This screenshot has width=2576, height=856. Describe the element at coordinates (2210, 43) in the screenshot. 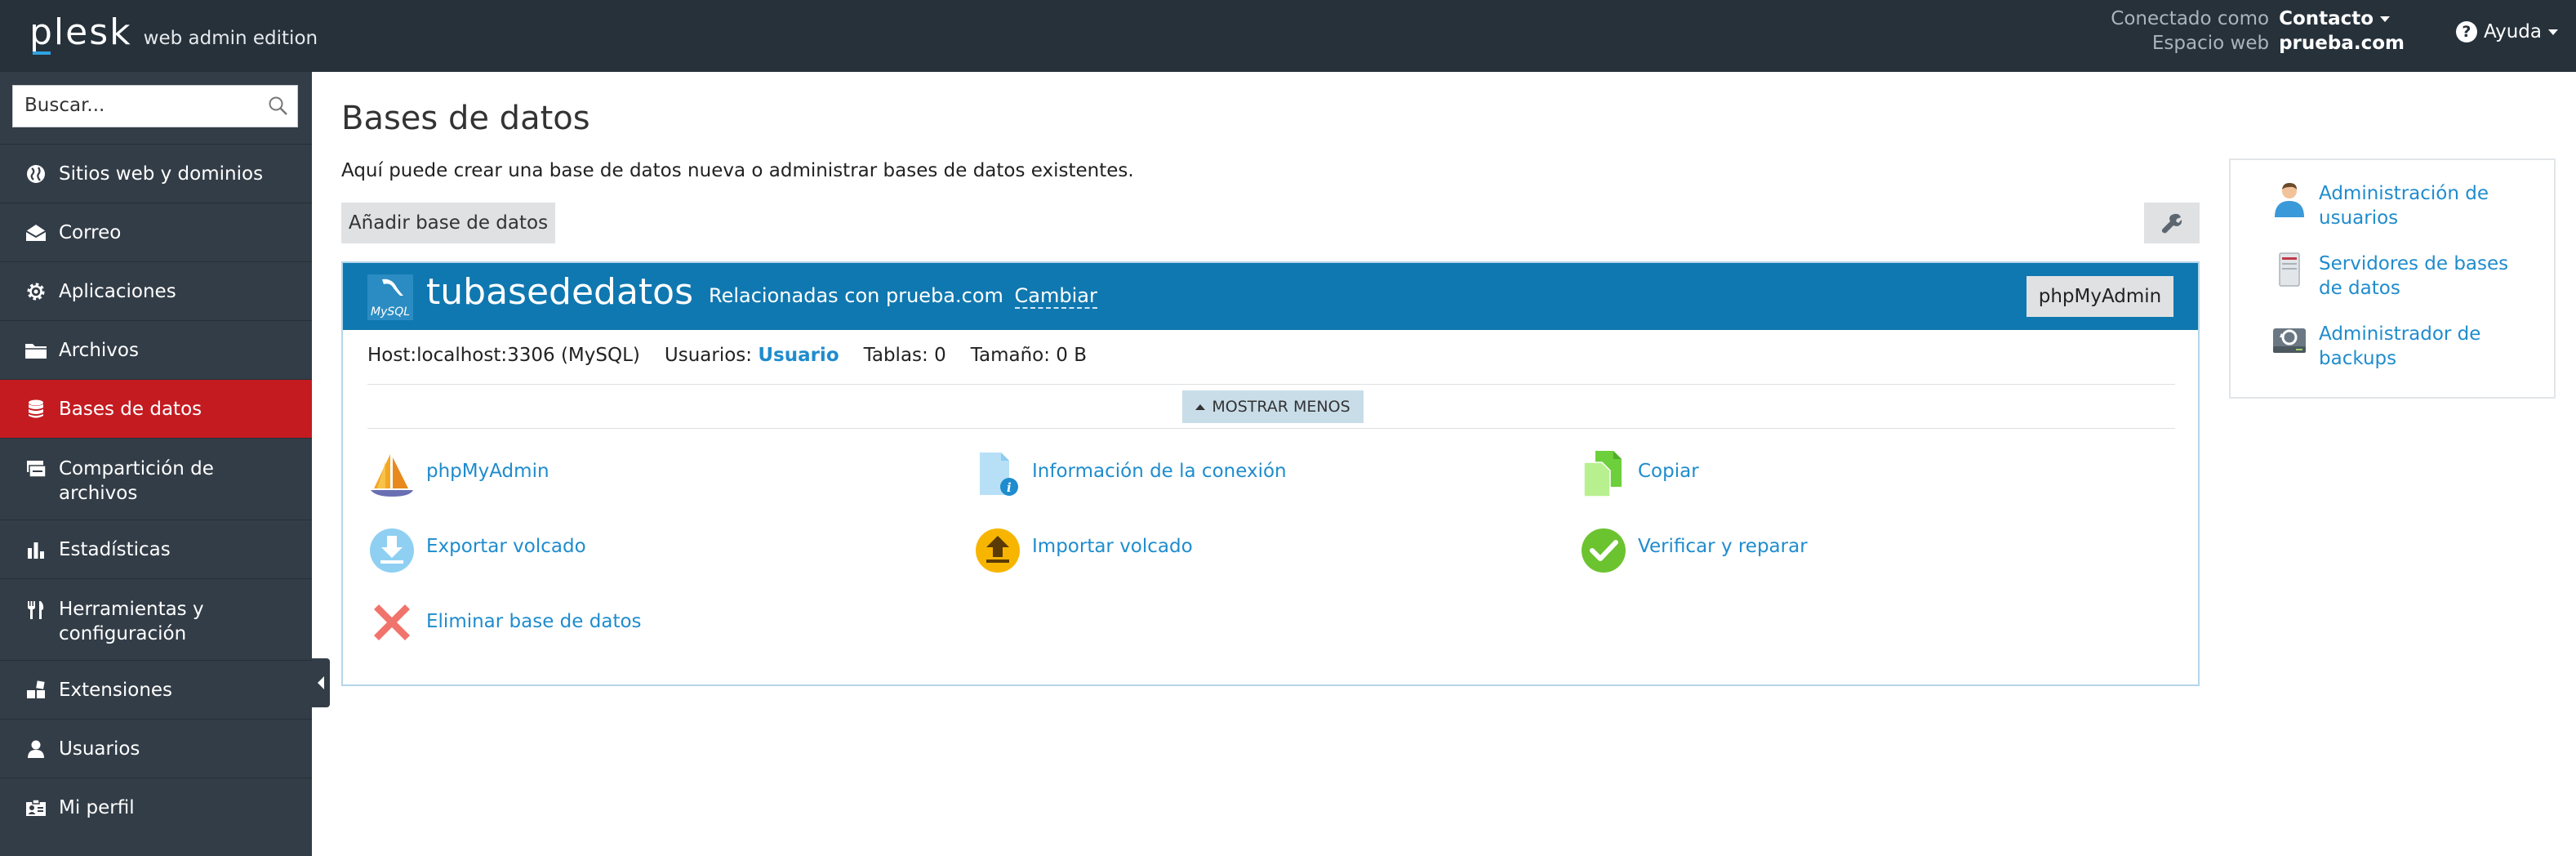

I see `webspace-label: Espacio web` at that location.